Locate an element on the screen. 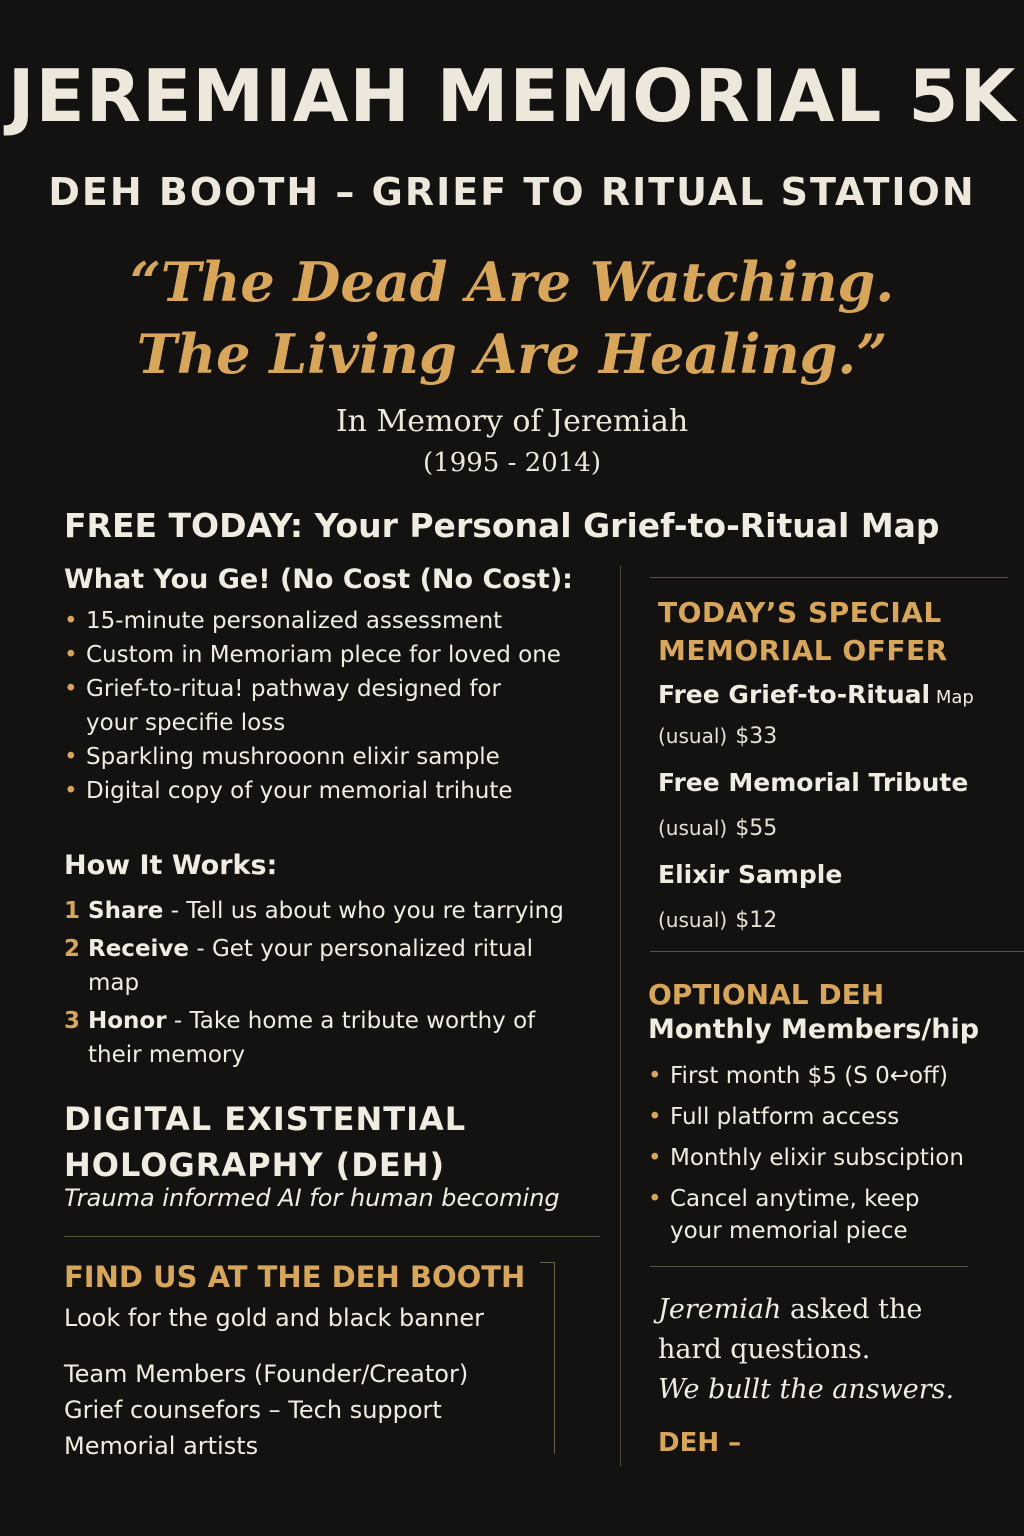  closing-line-1: Jeremiah asked the is located at coordinates (828, 1310).